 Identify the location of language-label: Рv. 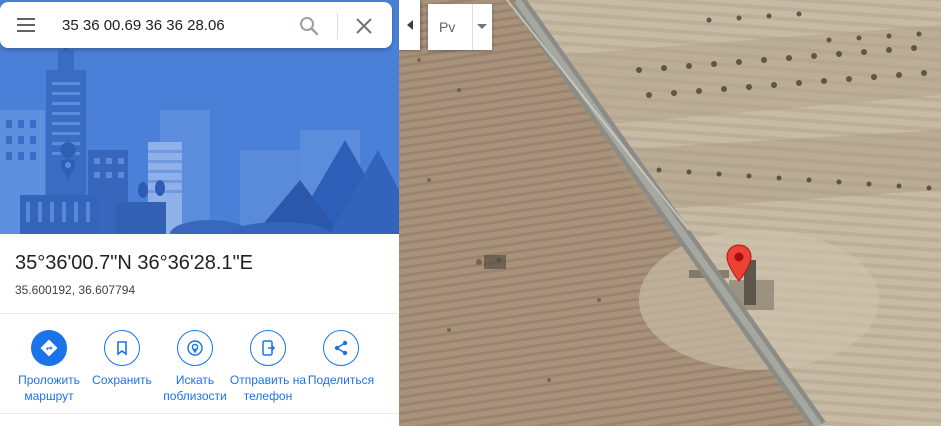
(447, 27).